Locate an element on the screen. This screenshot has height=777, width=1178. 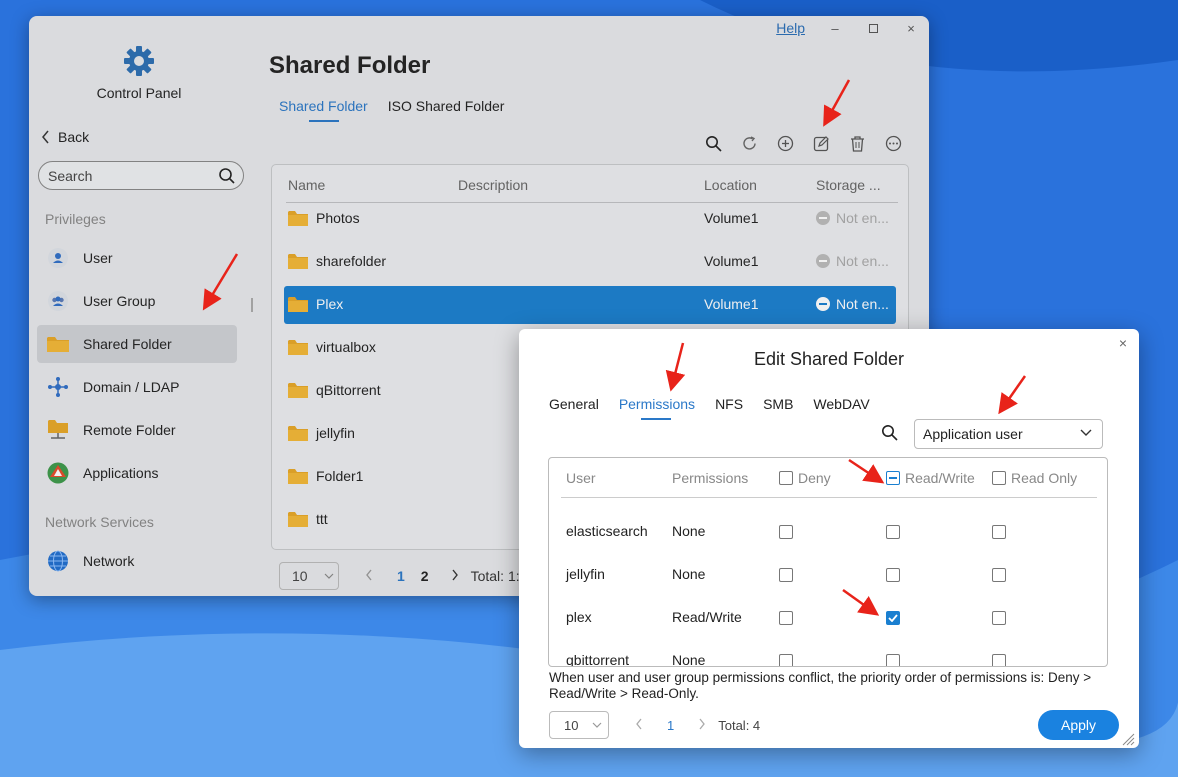
arrow-select is located at coordinates (1012, 395).